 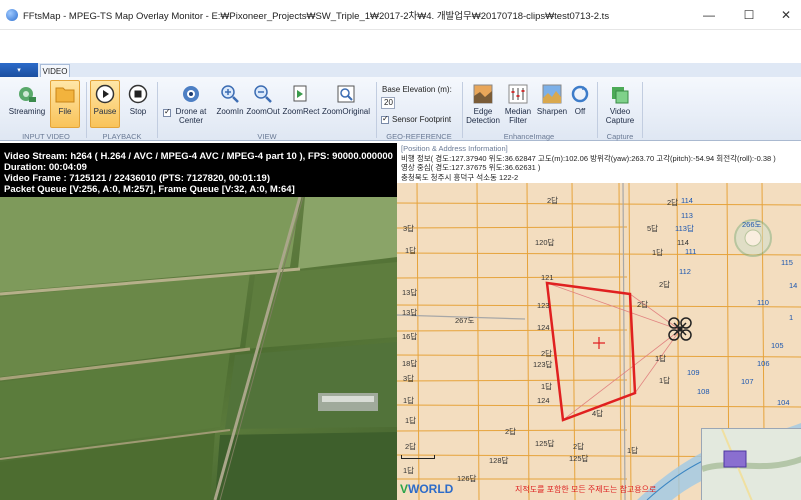 What do you see at coordinates (687, 215) in the screenshot?
I see `parcel-label-blue: 113` at bounding box center [687, 215].